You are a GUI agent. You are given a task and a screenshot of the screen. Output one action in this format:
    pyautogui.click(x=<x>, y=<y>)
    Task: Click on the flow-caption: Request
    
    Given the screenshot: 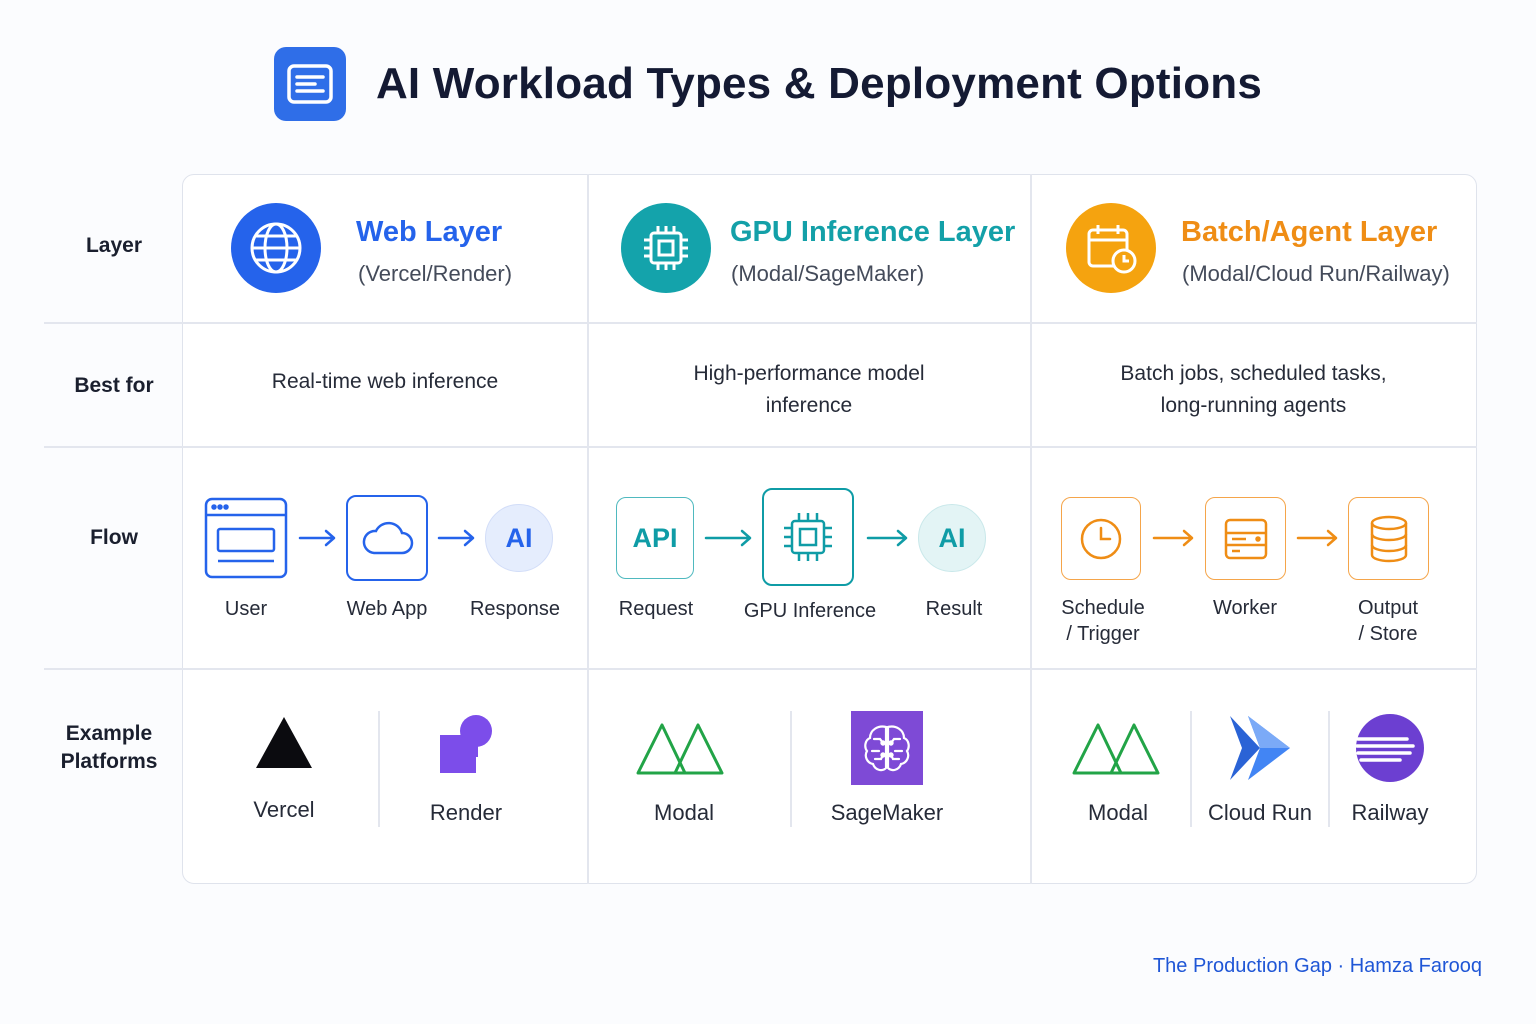 What is the action you would take?
    pyautogui.click(x=656, y=609)
    